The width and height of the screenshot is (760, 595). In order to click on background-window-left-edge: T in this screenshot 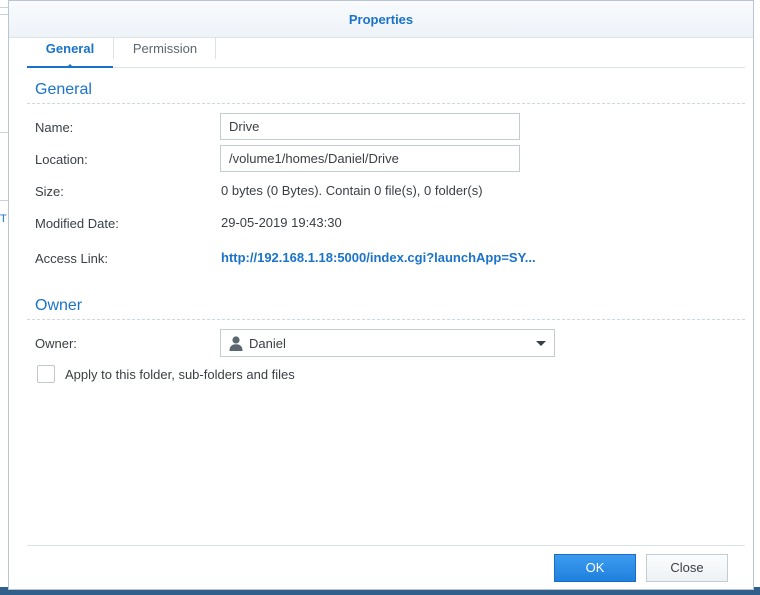, I will do `click(4, 297)`.